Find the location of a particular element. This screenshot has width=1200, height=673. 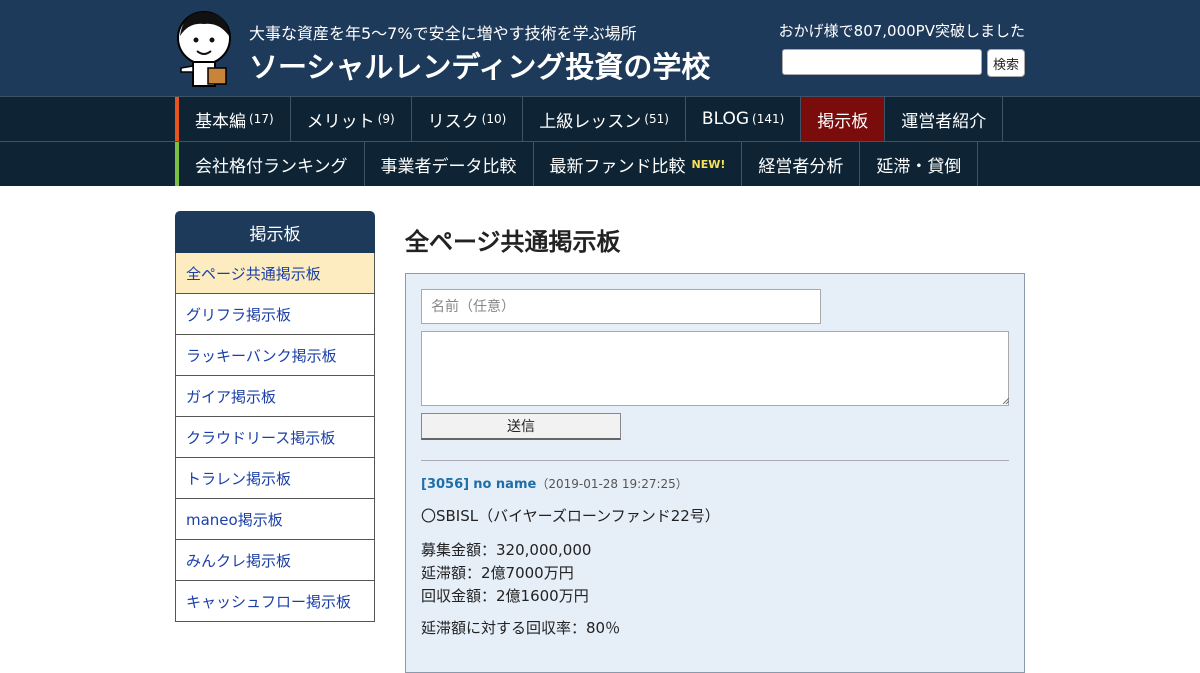

sidebar-item-minkure-board: みんクレ掲示板 is located at coordinates (275, 560).